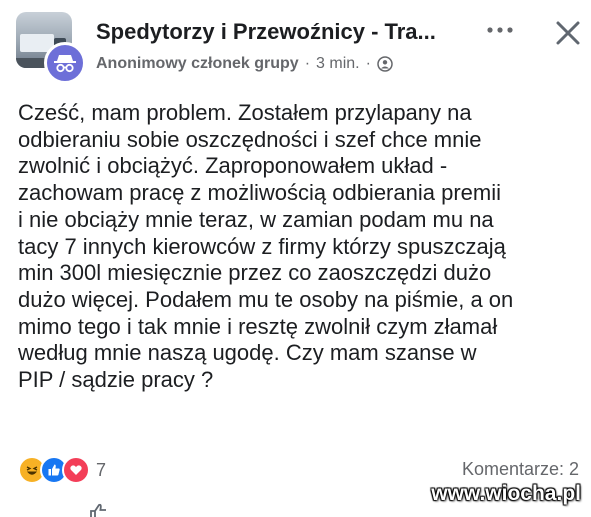 This screenshot has width=591, height=517. Describe the element at coordinates (100, 509) in the screenshot. I see `like-action-icon` at that location.